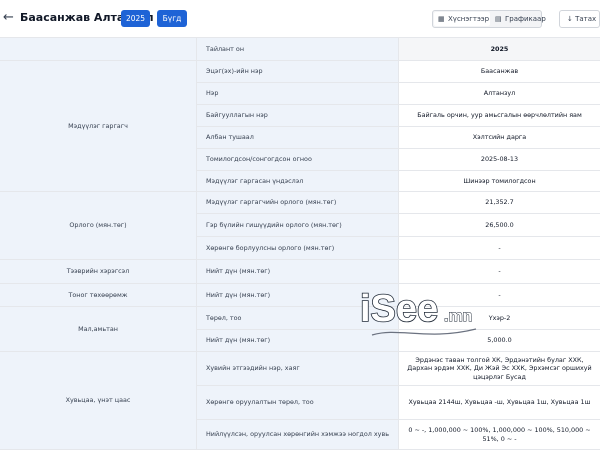 The height and width of the screenshot is (450, 600). Describe the element at coordinates (98, 272) in the screenshot. I see `group-cell-vehicle: Тээврийн хэрэгсэл` at that location.